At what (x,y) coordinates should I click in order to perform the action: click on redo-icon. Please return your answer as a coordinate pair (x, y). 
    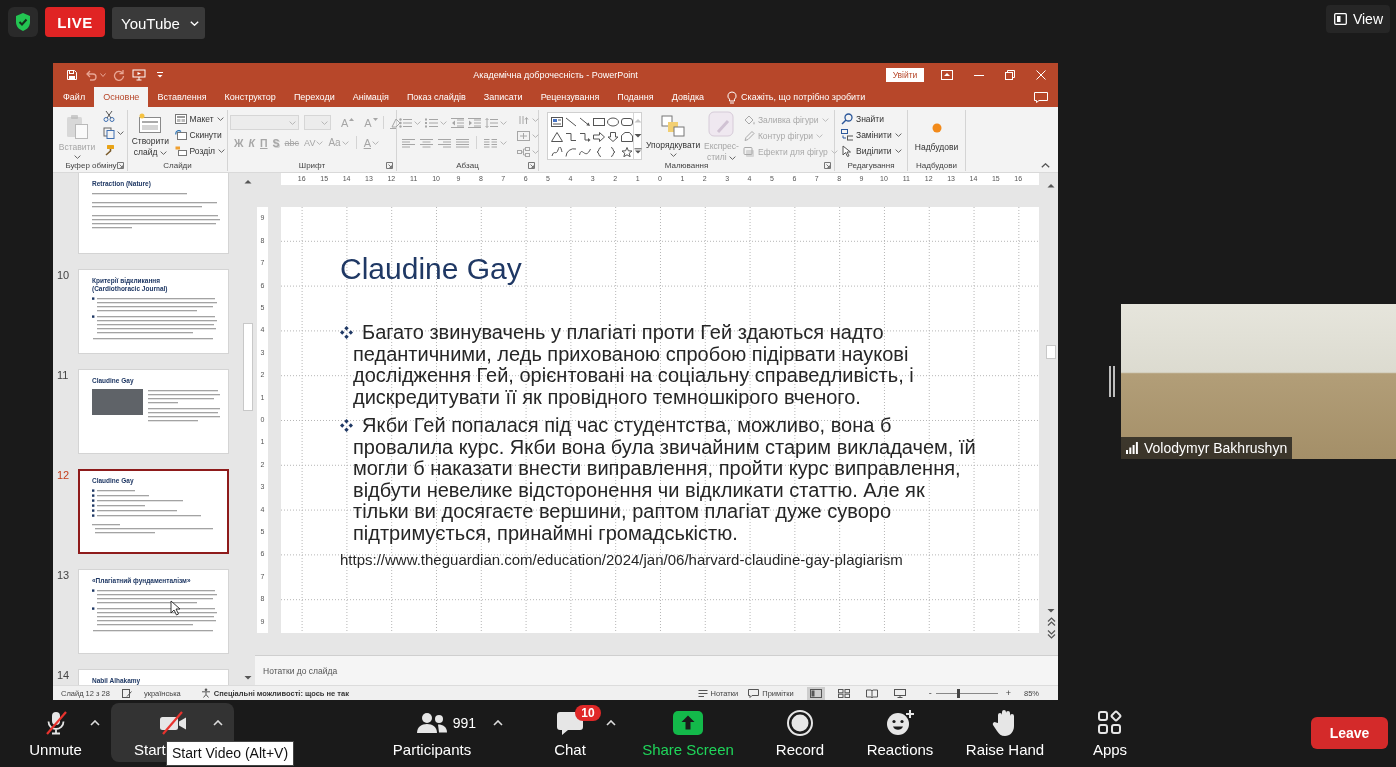
    Looking at the image, I should click on (119, 75).